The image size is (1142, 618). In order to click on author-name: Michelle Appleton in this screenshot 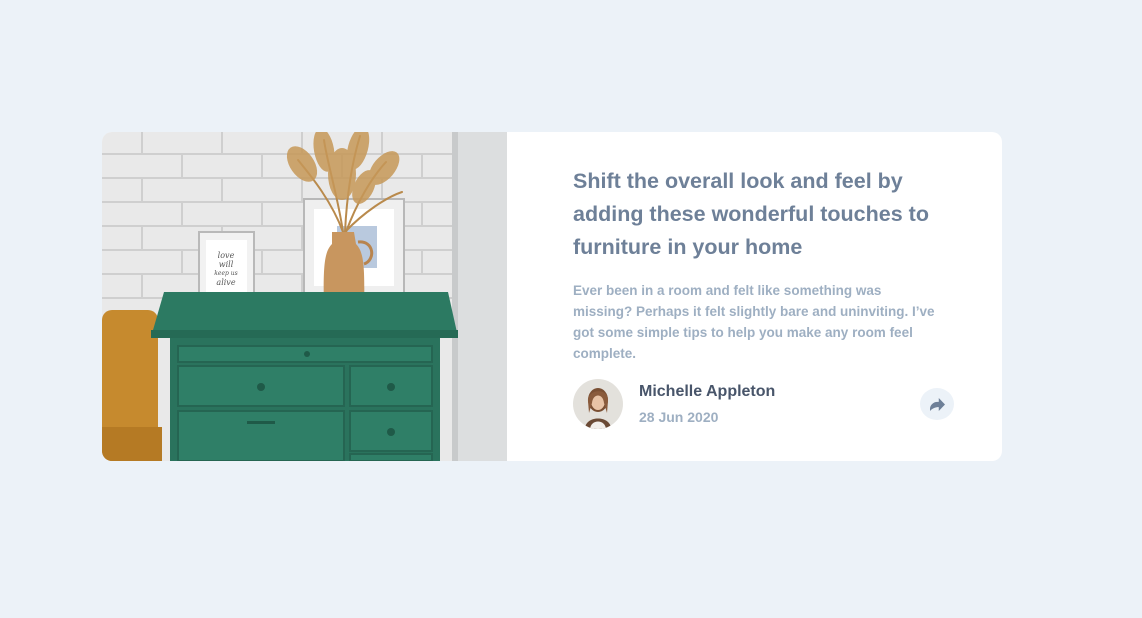, I will do `click(707, 391)`.